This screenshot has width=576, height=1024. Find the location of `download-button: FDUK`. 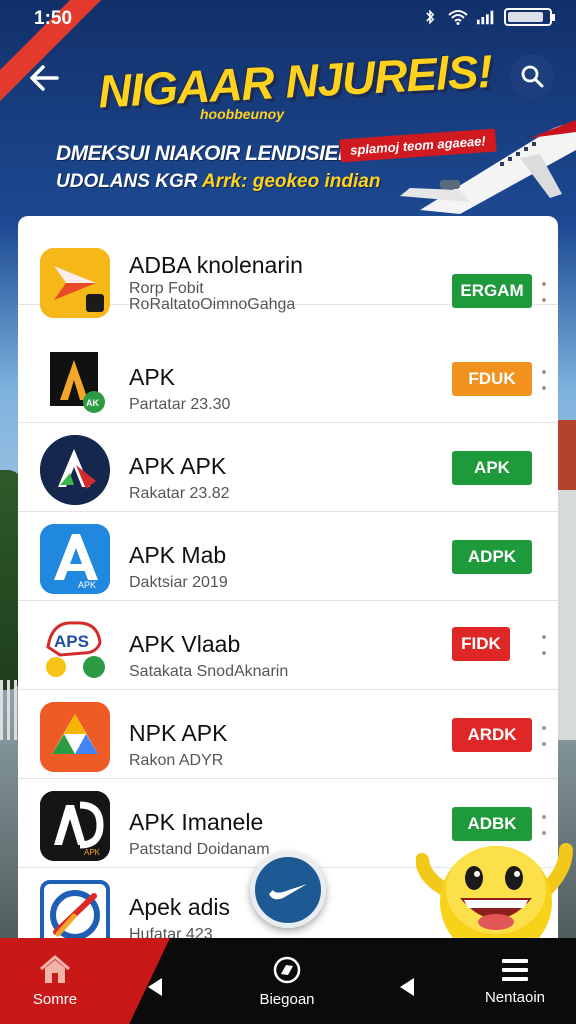

download-button: FDUK is located at coordinates (492, 379).